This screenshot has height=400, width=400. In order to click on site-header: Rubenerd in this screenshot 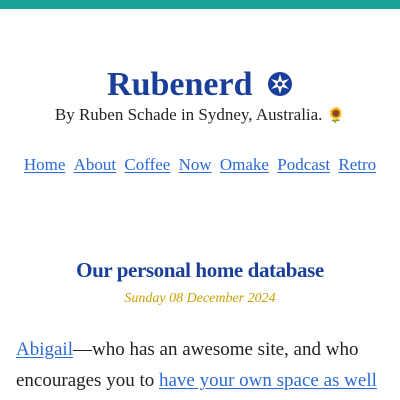, I will do `click(200, 85)`.